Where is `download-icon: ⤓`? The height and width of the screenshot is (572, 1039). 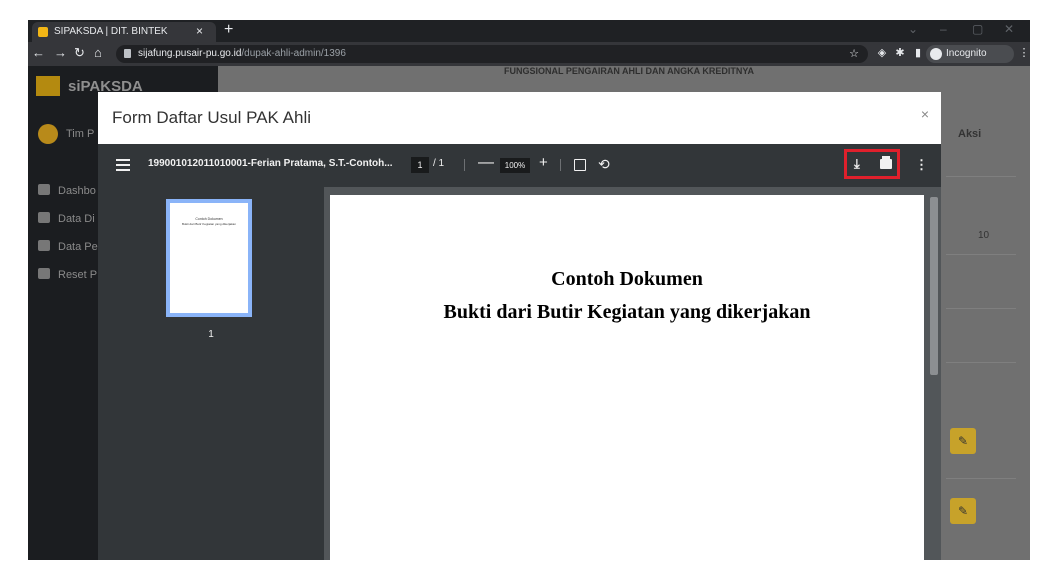 download-icon: ⤓ is located at coordinates (857, 164).